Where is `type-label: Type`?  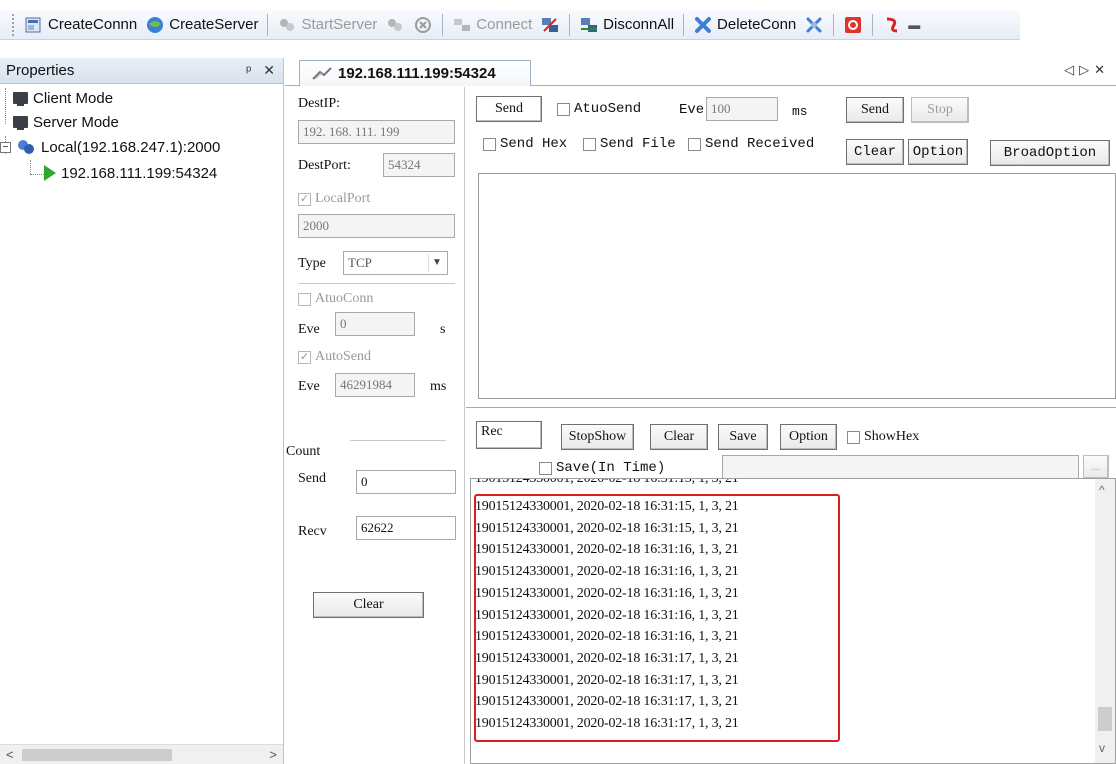 type-label: Type is located at coordinates (312, 263).